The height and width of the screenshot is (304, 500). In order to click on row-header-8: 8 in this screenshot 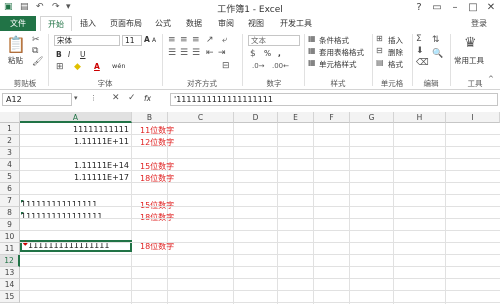, I will do `click(10, 213)`.